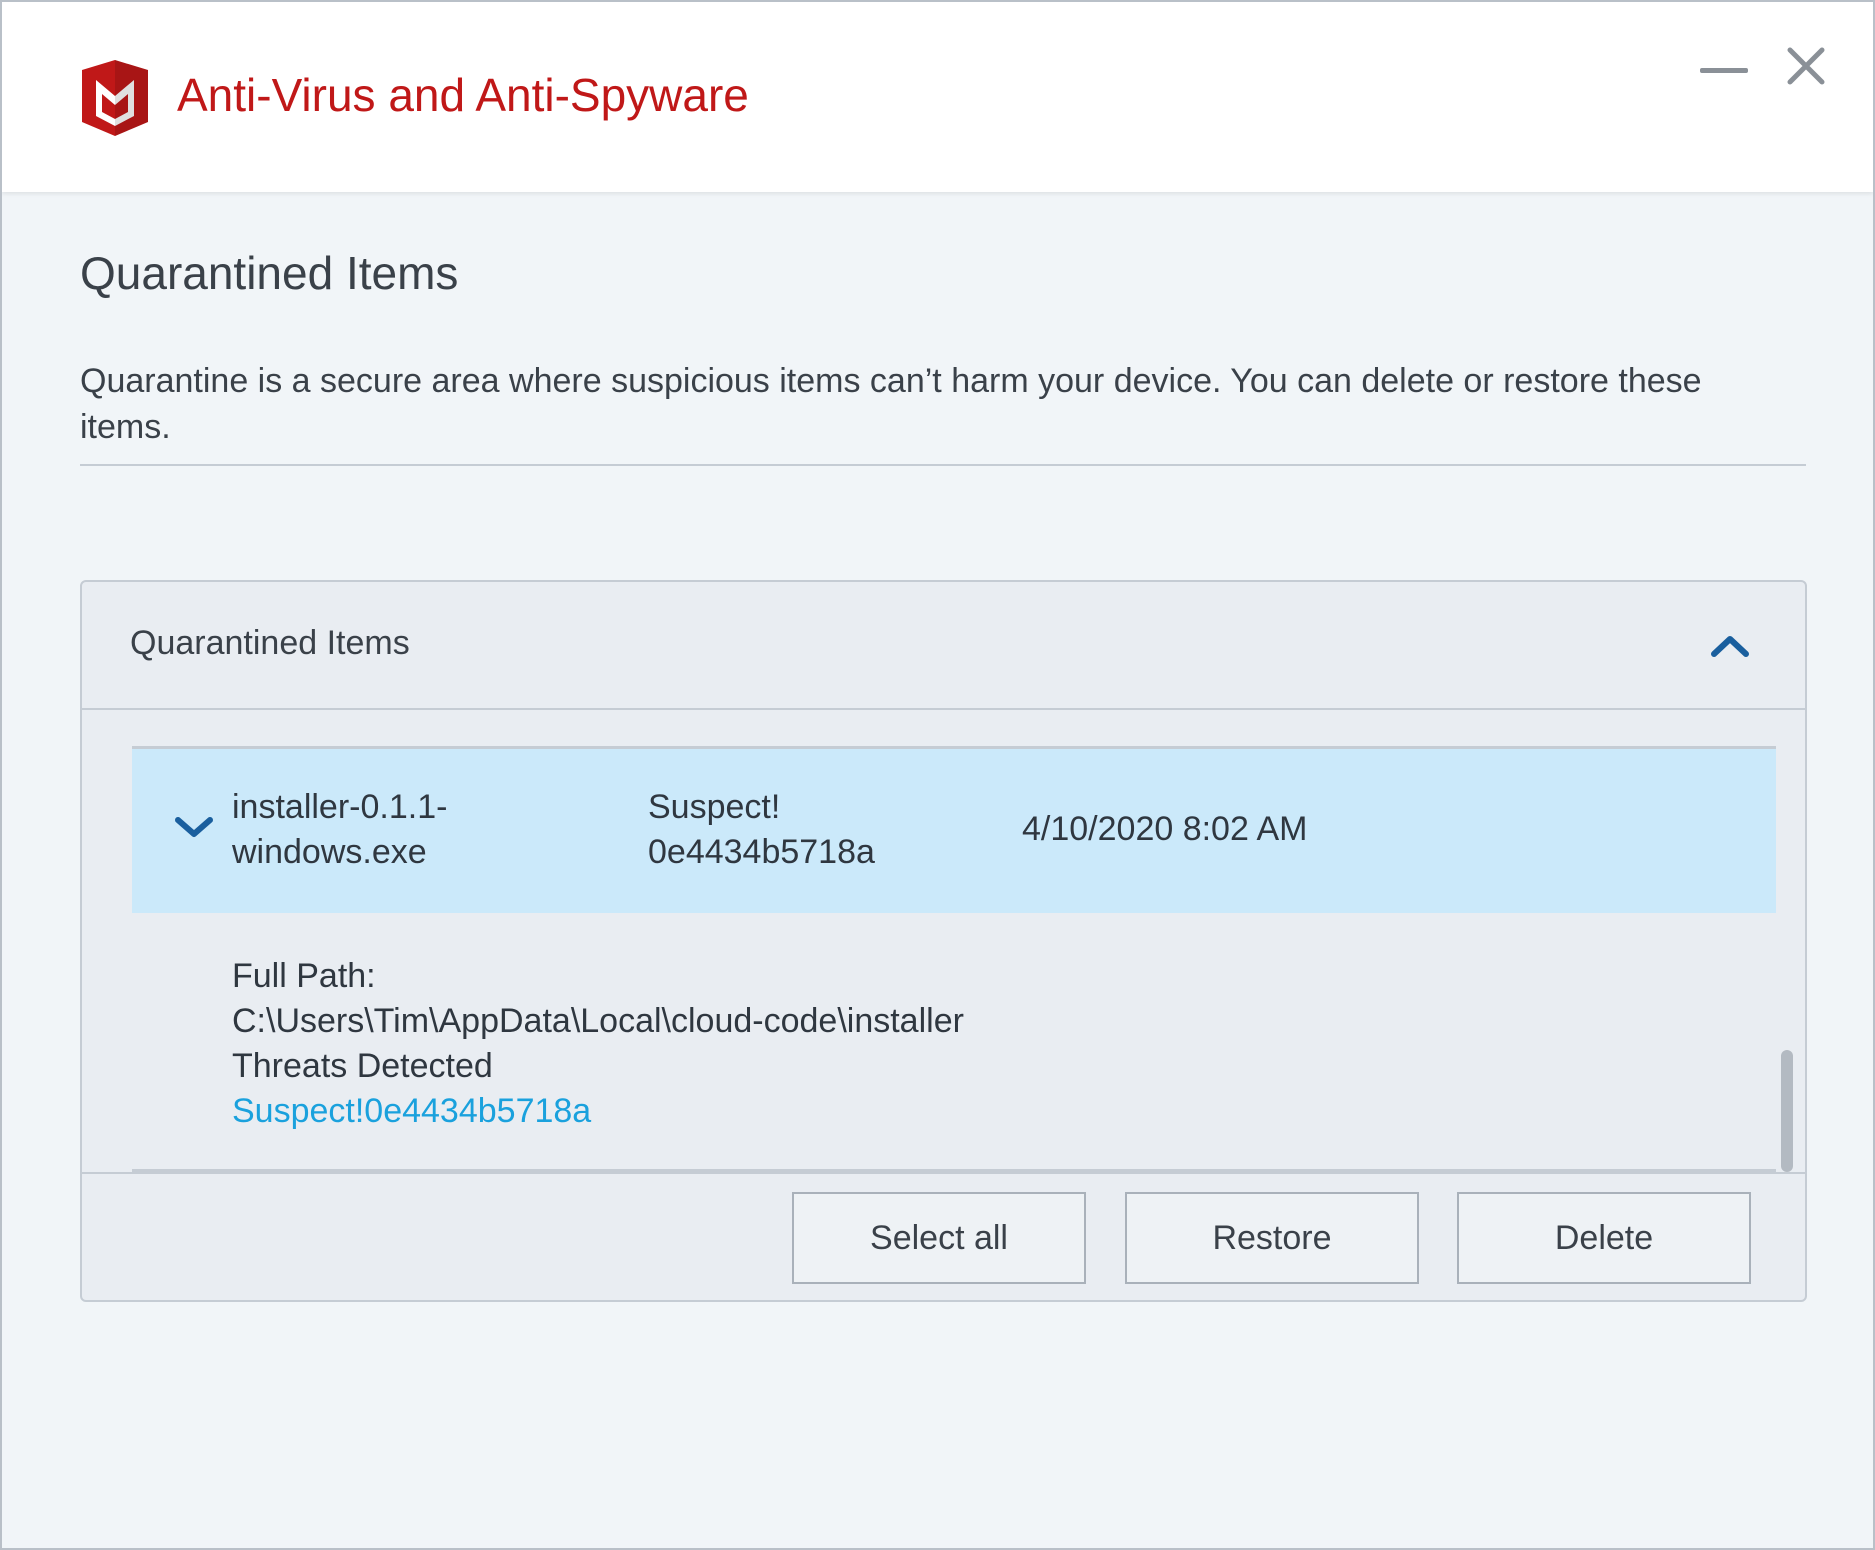 The width and height of the screenshot is (1875, 1550). Describe the element at coordinates (1604, 1238) in the screenshot. I see `delete-button: Delete` at that location.